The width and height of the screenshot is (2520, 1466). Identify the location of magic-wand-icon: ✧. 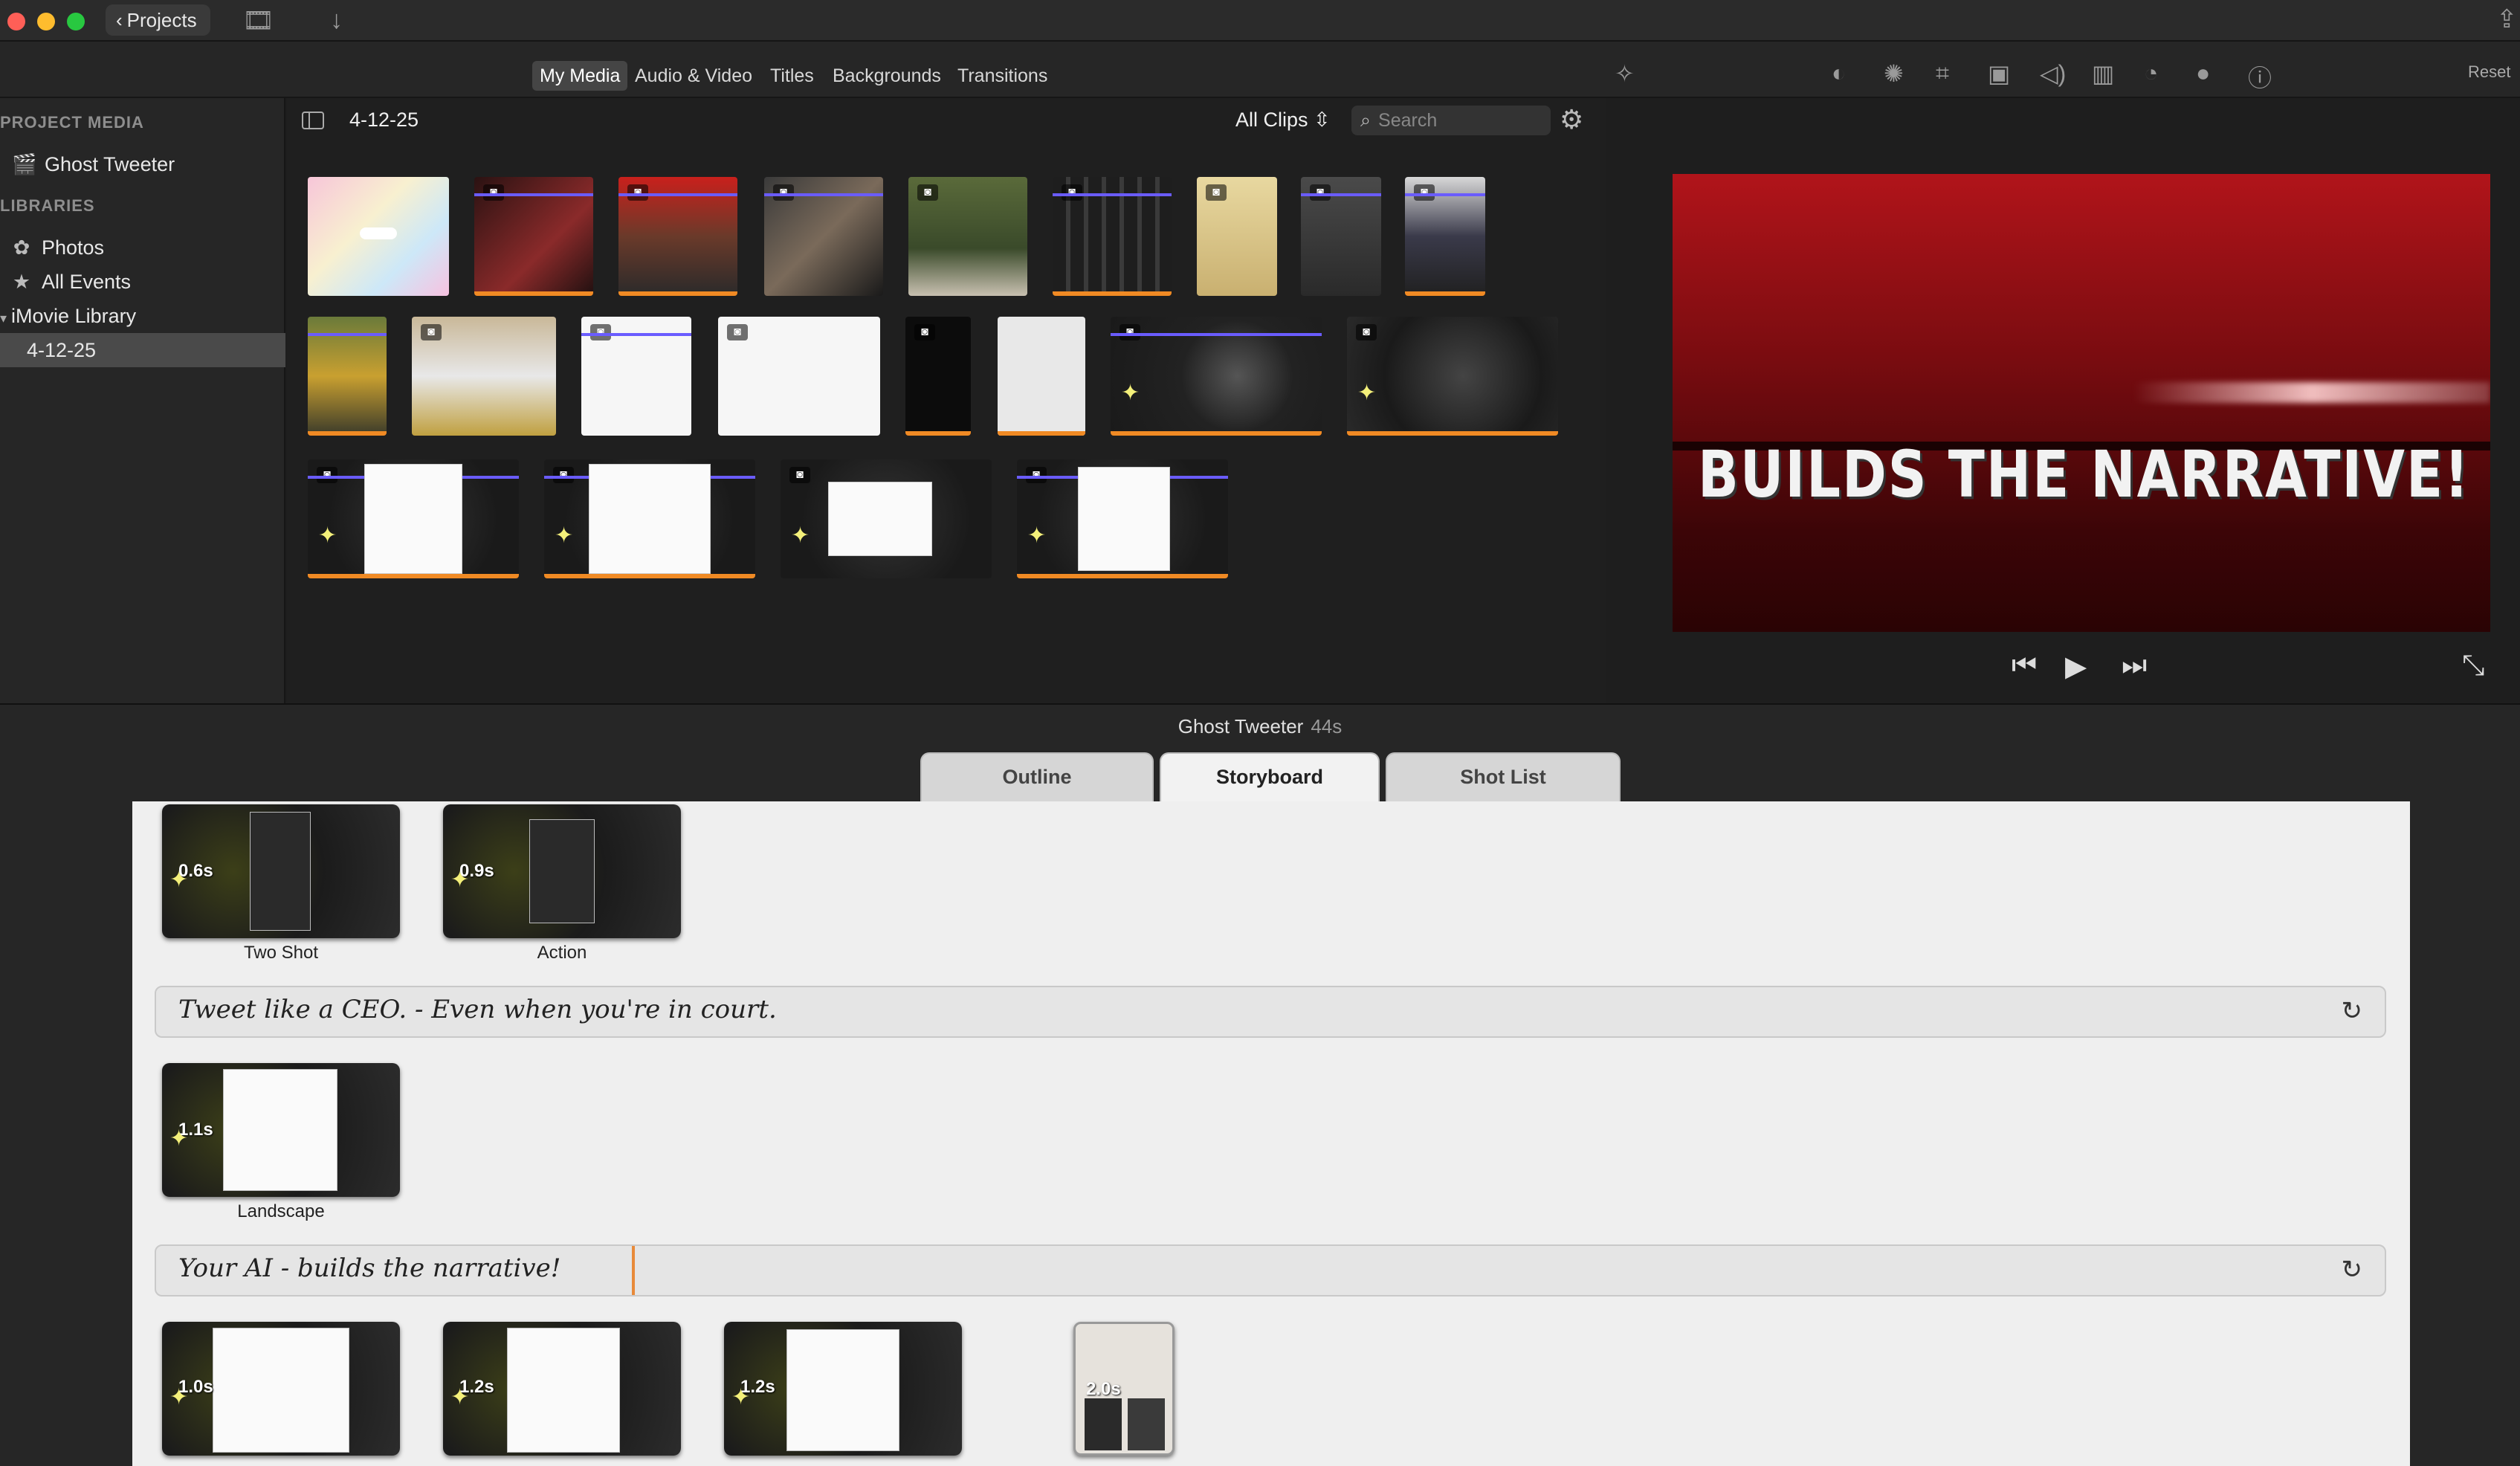
(1625, 73).